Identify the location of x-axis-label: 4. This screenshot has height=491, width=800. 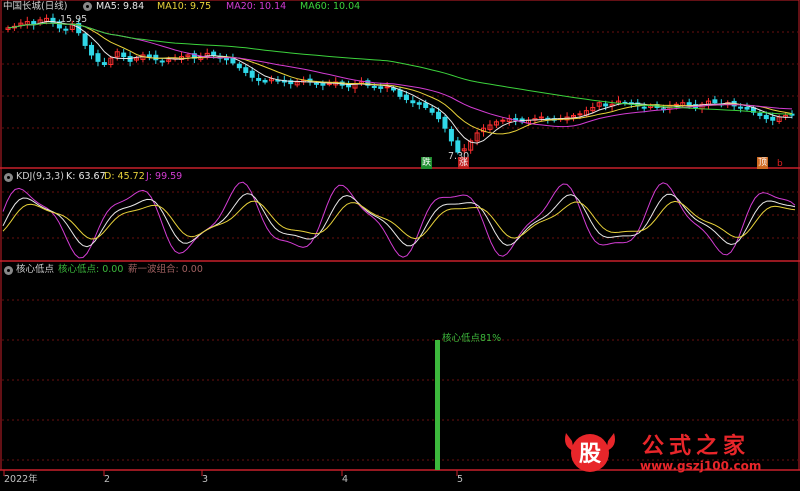
(345, 479).